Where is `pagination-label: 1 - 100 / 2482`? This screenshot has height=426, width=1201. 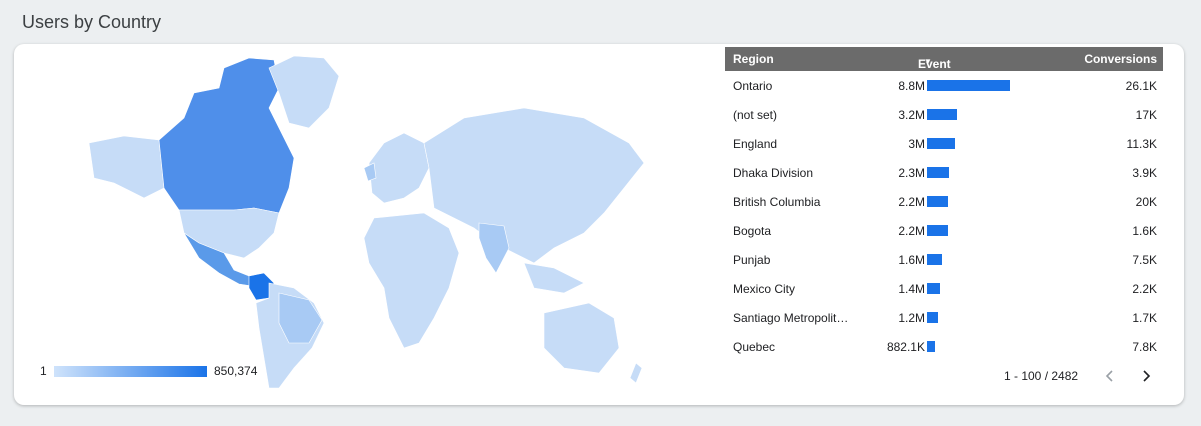
pagination-label: 1 - 100 / 2482 is located at coordinates (1041, 376).